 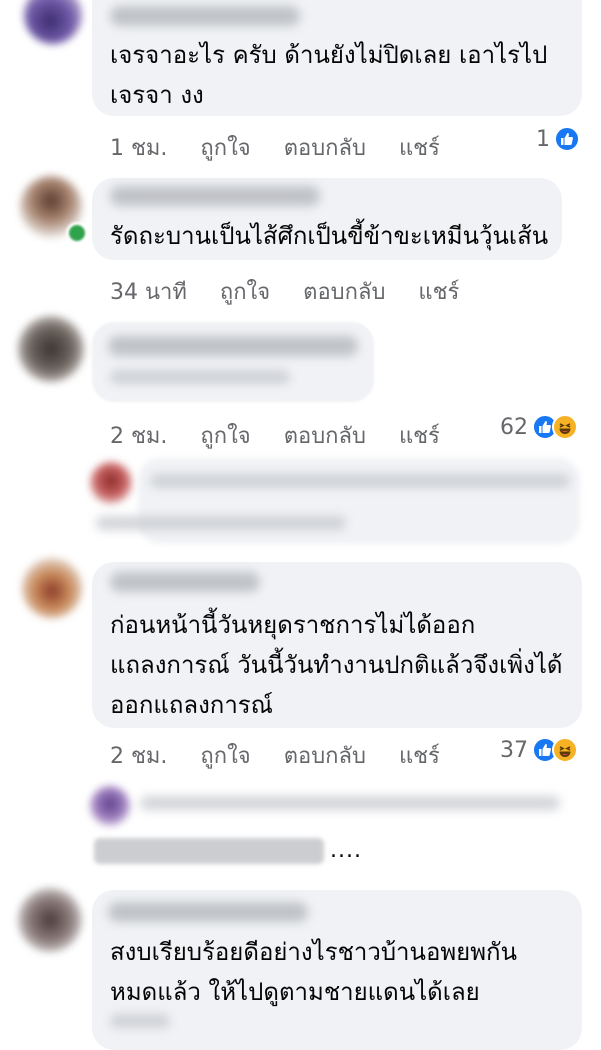 What do you see at coordinates (539, 427) in the screenshot?
I see `reaction-summary: 62` at bounding box center [539, 427].